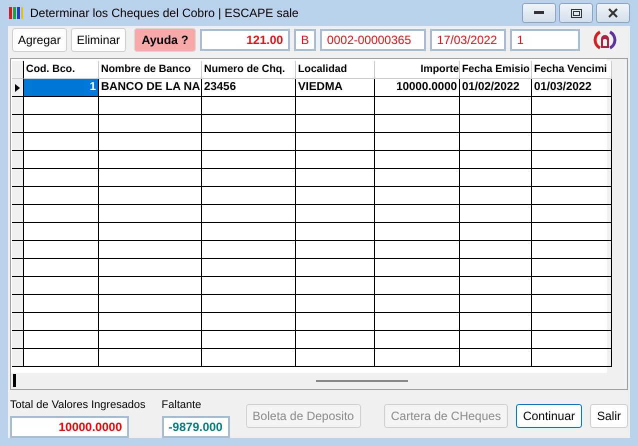  Describe the element at coordinates (362, 381) in the screenshot. I see `scrollbar-thumb` at that location.